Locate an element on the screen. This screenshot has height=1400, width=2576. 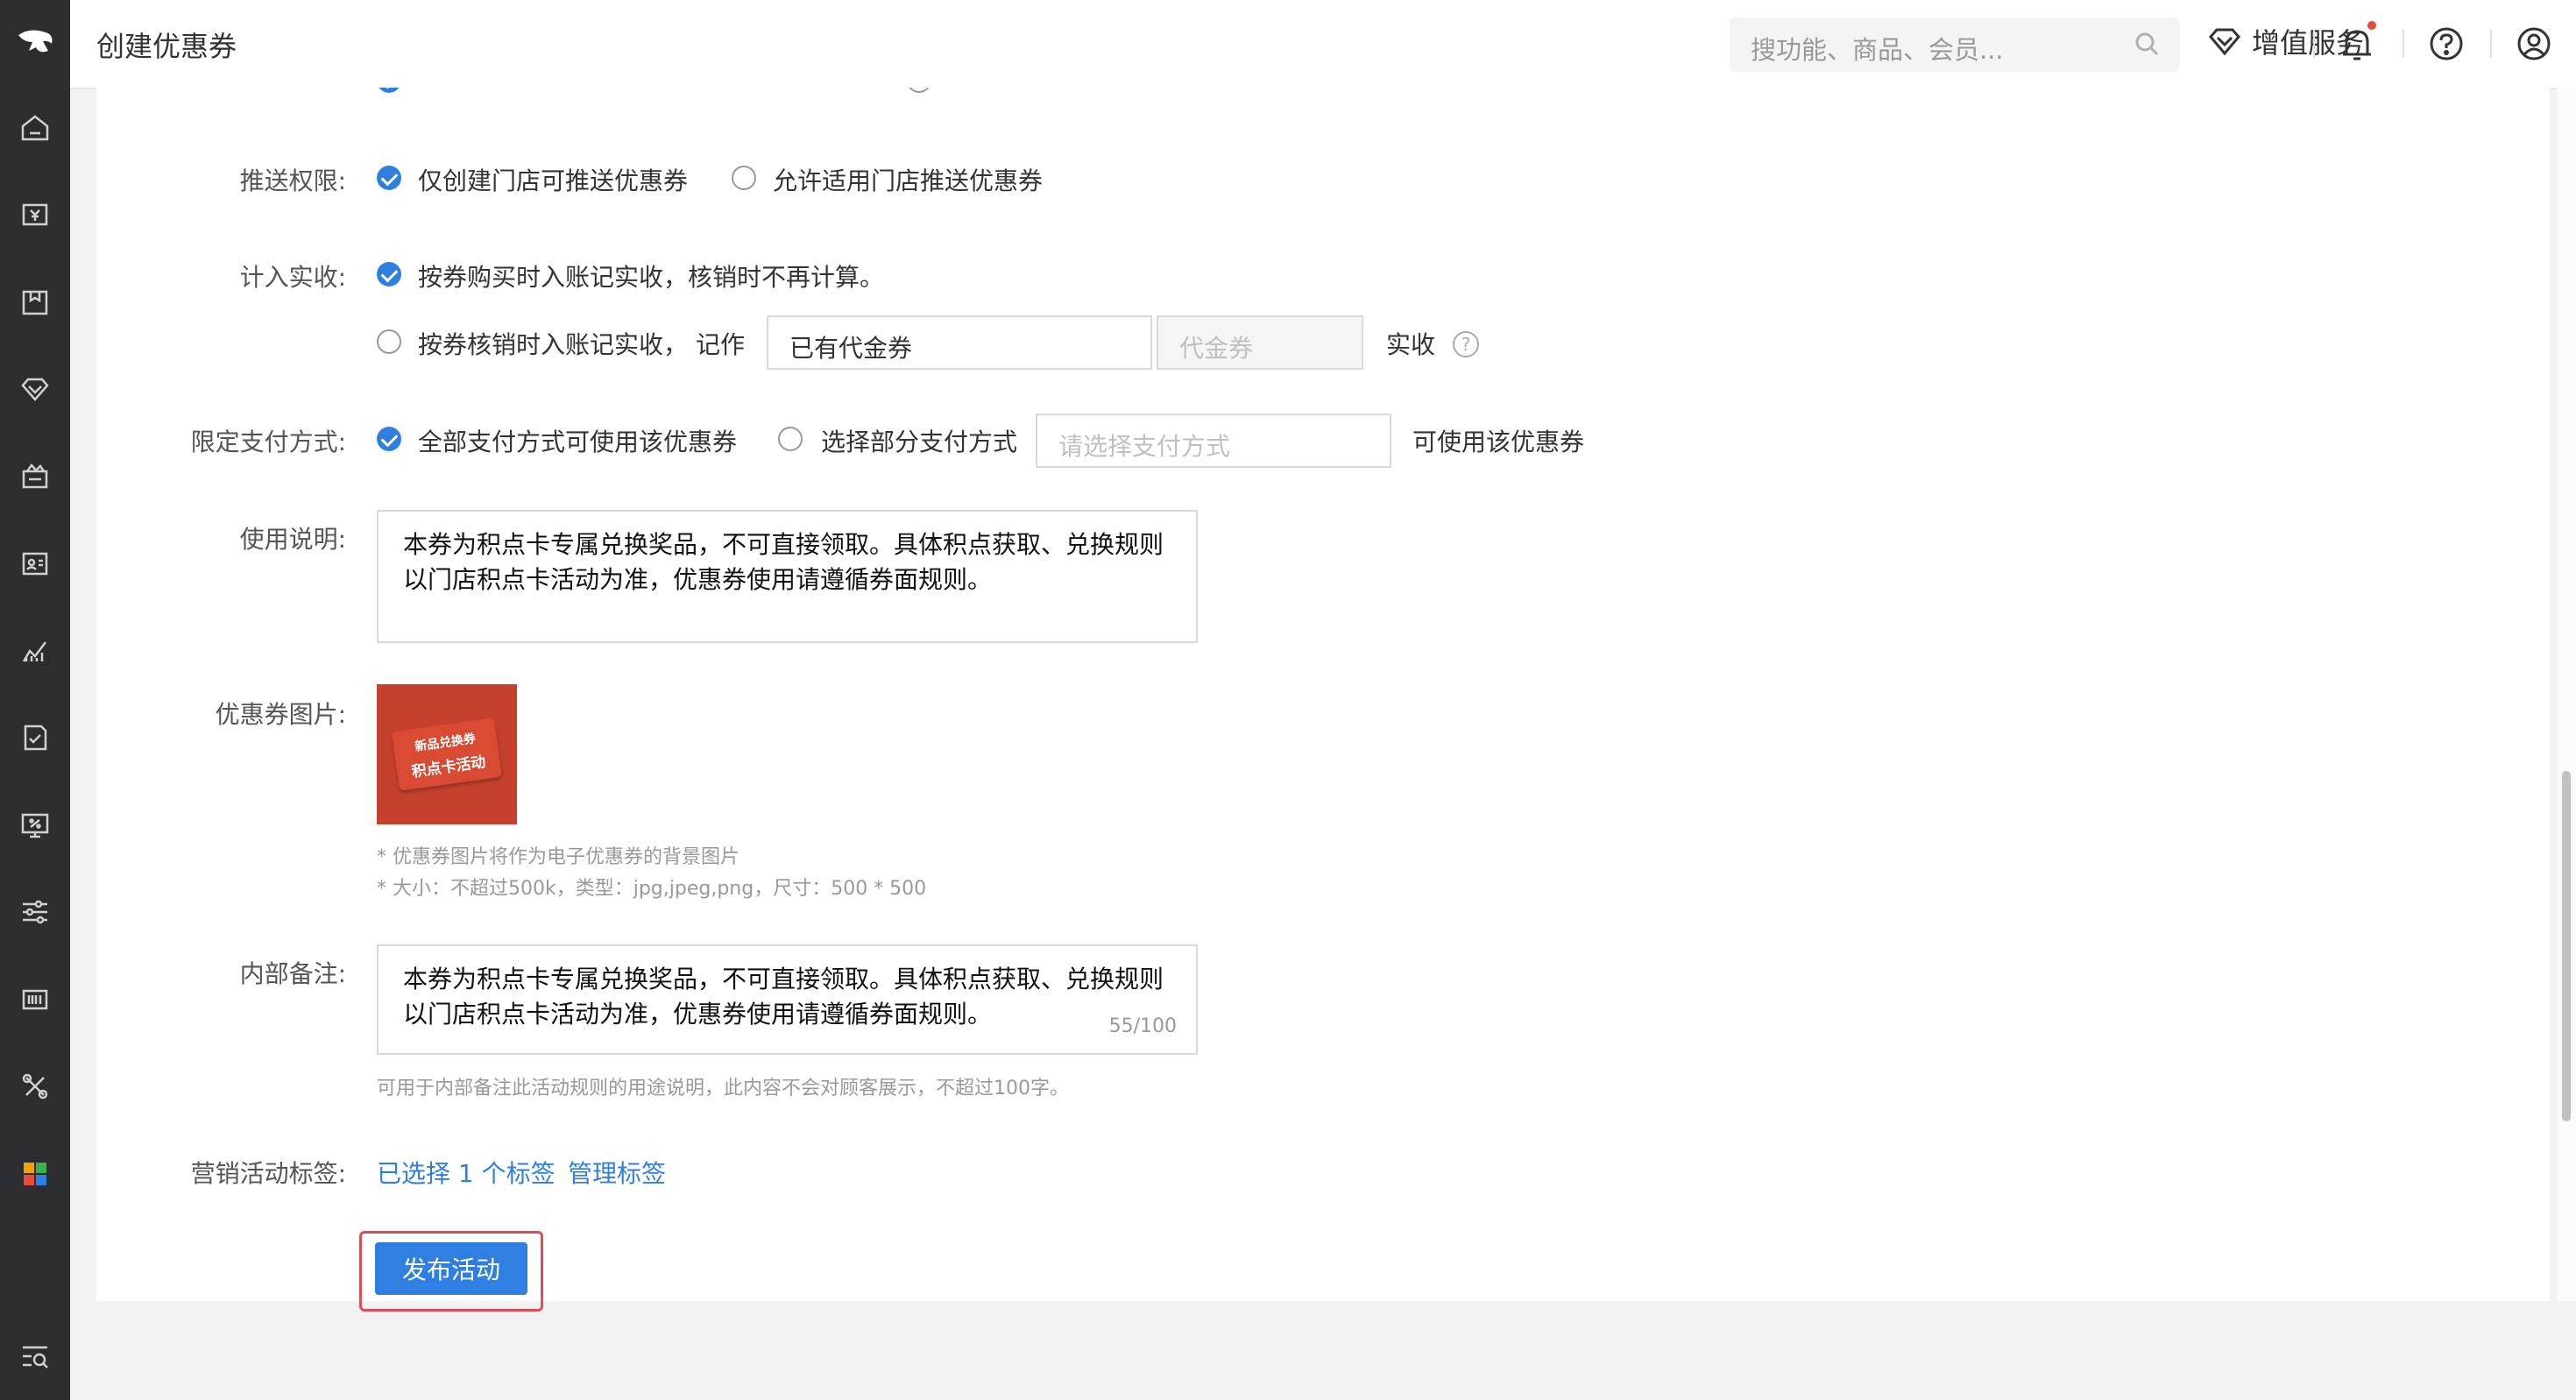
publish-button: 发布活动 is located at coordinates (451, 1268).